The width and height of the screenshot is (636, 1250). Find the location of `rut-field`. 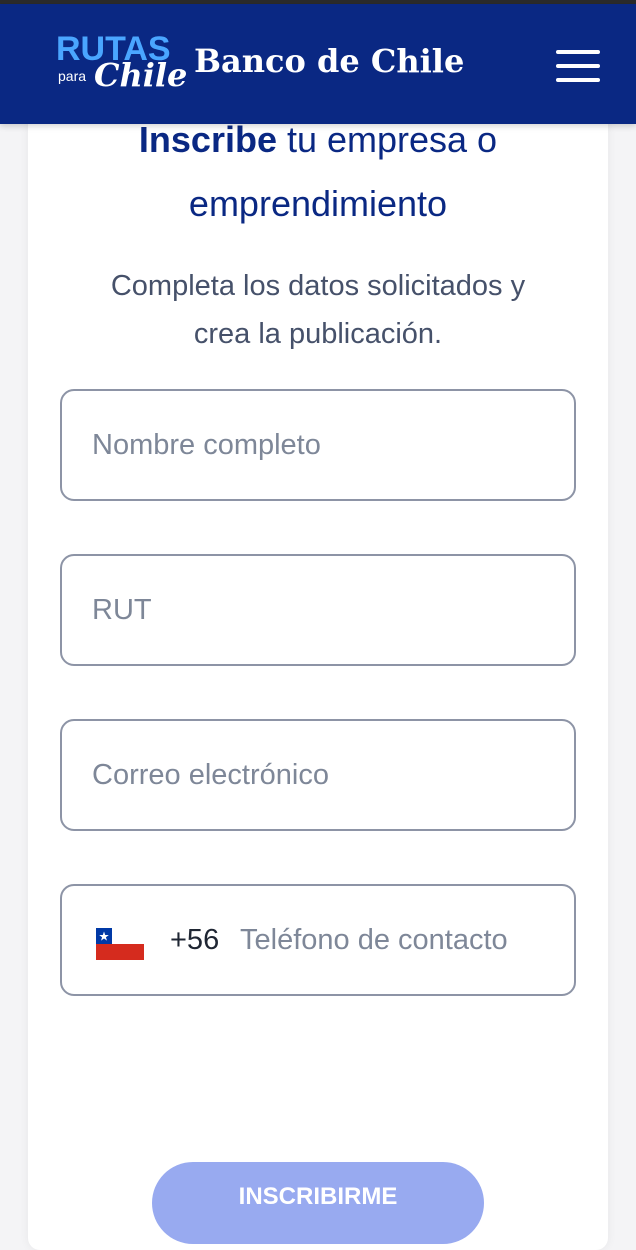

rut-field is located at coordinates (318, 610).